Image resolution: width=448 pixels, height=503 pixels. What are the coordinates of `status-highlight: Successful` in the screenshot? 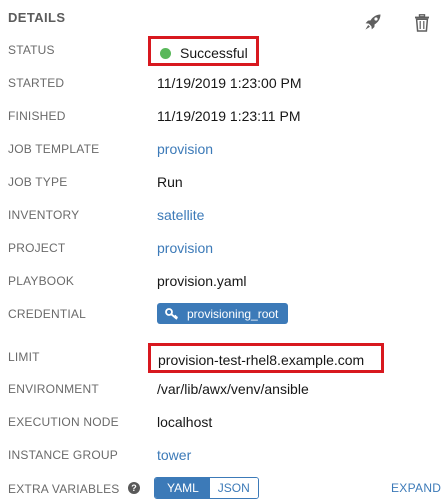 It's located at (203, 51).